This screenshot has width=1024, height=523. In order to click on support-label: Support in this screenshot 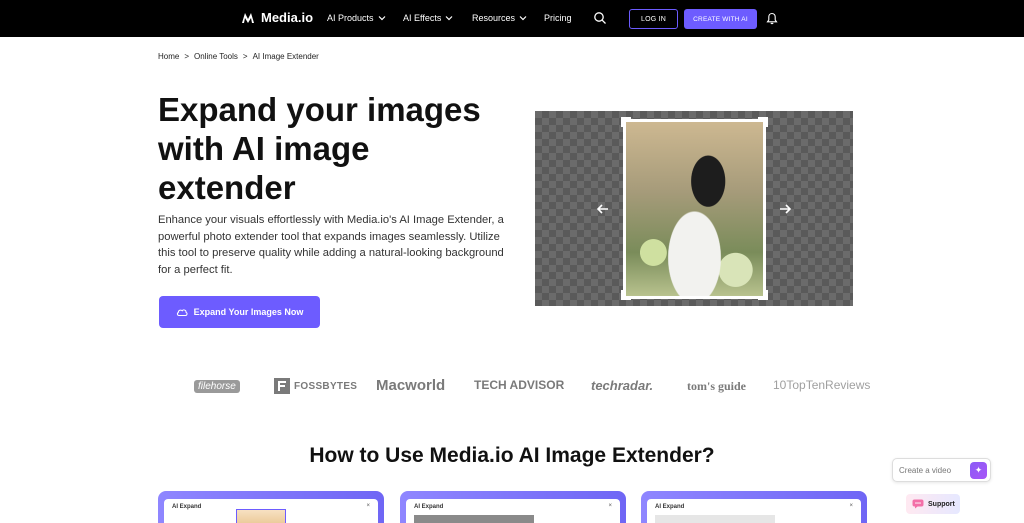, I will do `click(941, 504)`.